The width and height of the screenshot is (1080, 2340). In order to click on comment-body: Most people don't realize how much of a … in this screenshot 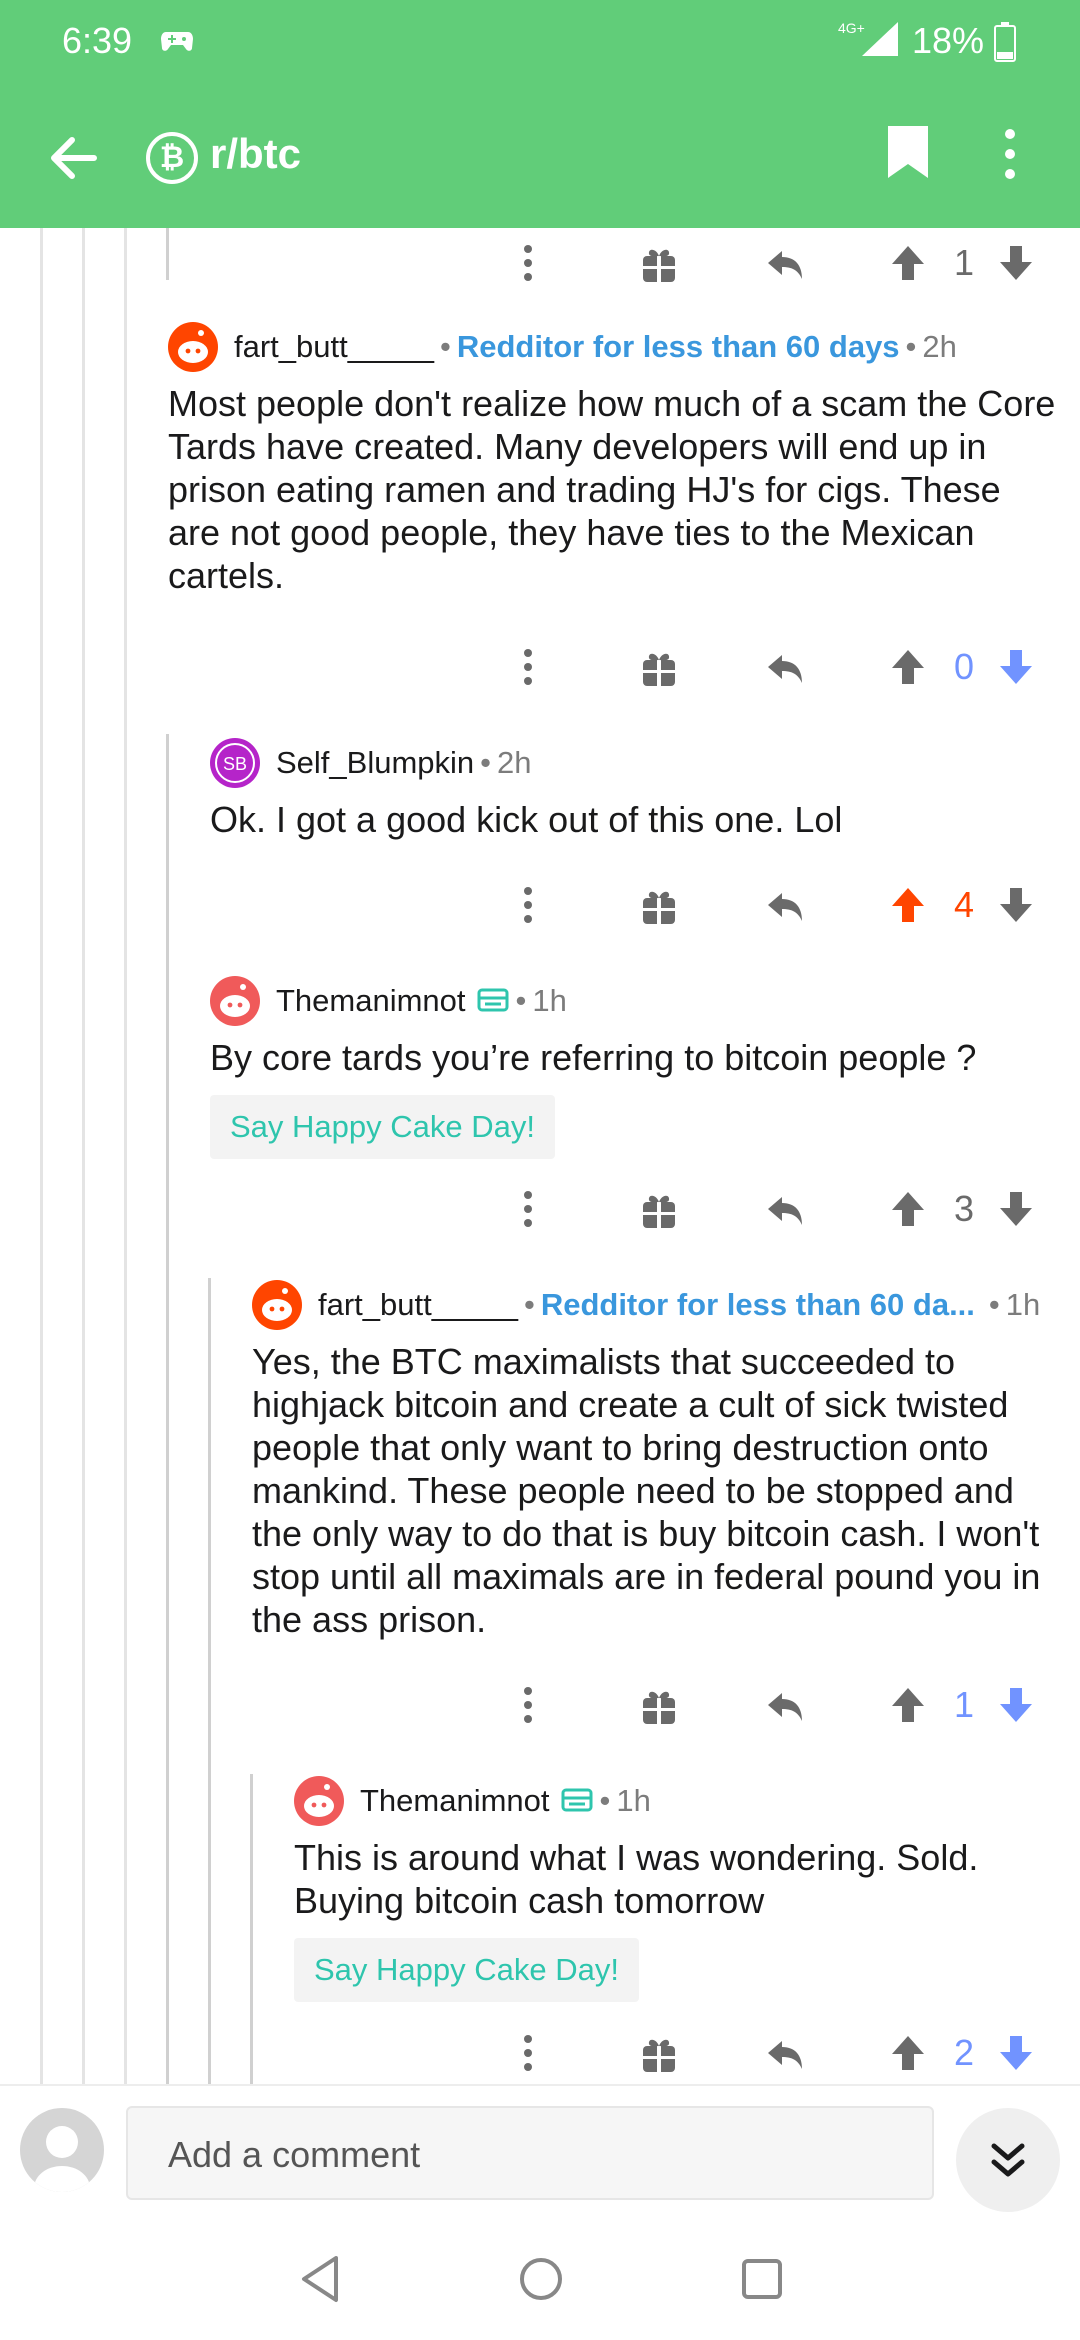, I will do `click(612, 489)`.